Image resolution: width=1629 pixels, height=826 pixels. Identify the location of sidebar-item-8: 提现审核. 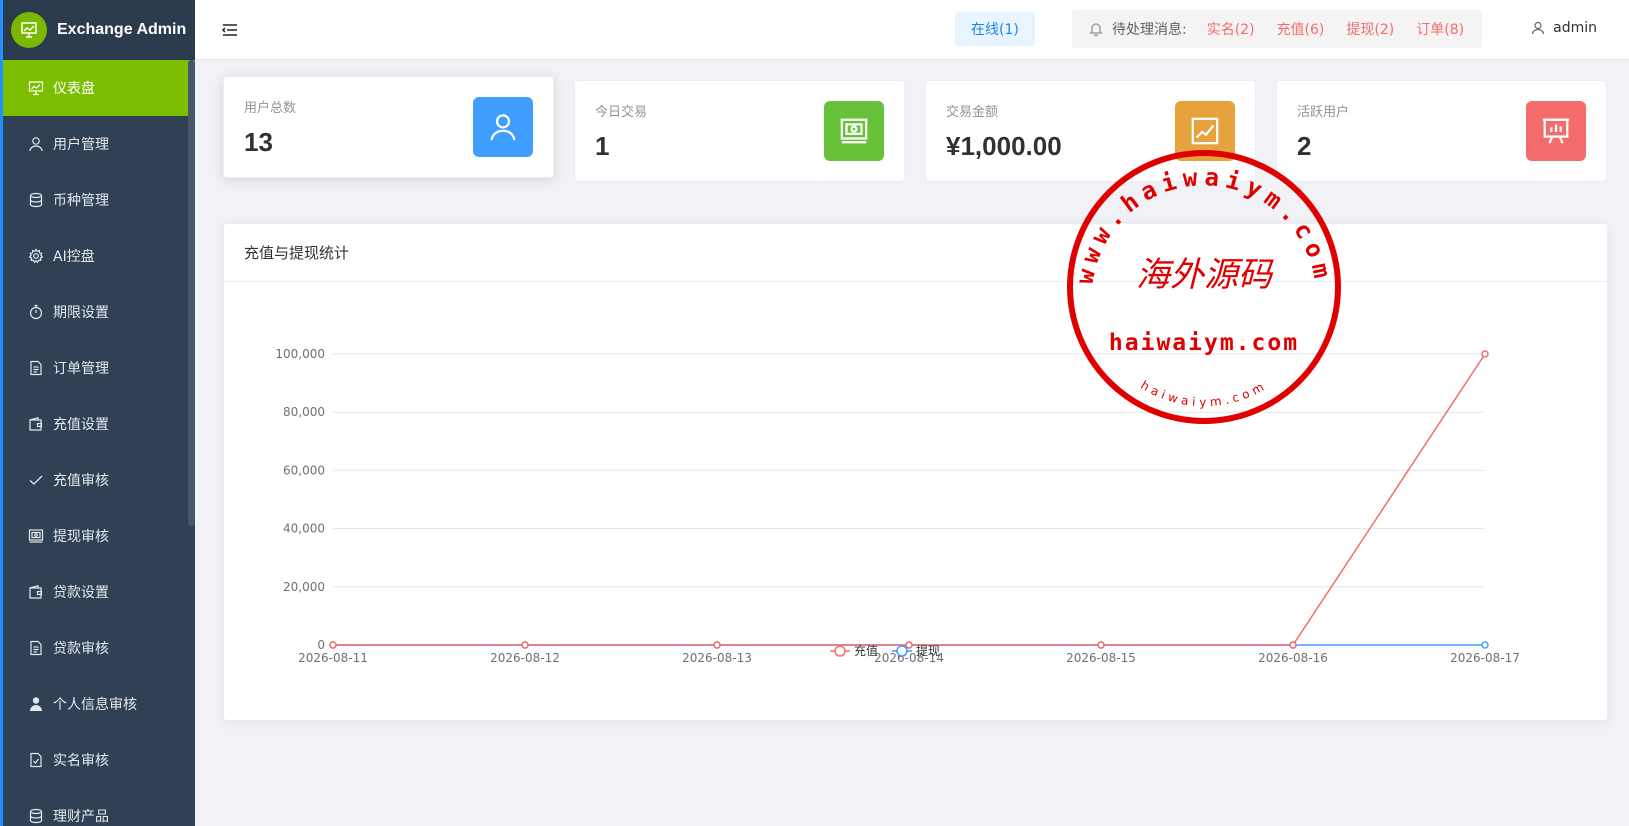
(99, 536).